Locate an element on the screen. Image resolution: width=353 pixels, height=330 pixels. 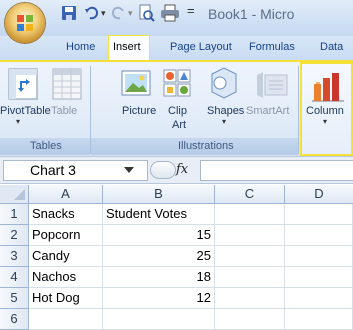
group-tables-label: Tables is located at coordinates (46, 146).